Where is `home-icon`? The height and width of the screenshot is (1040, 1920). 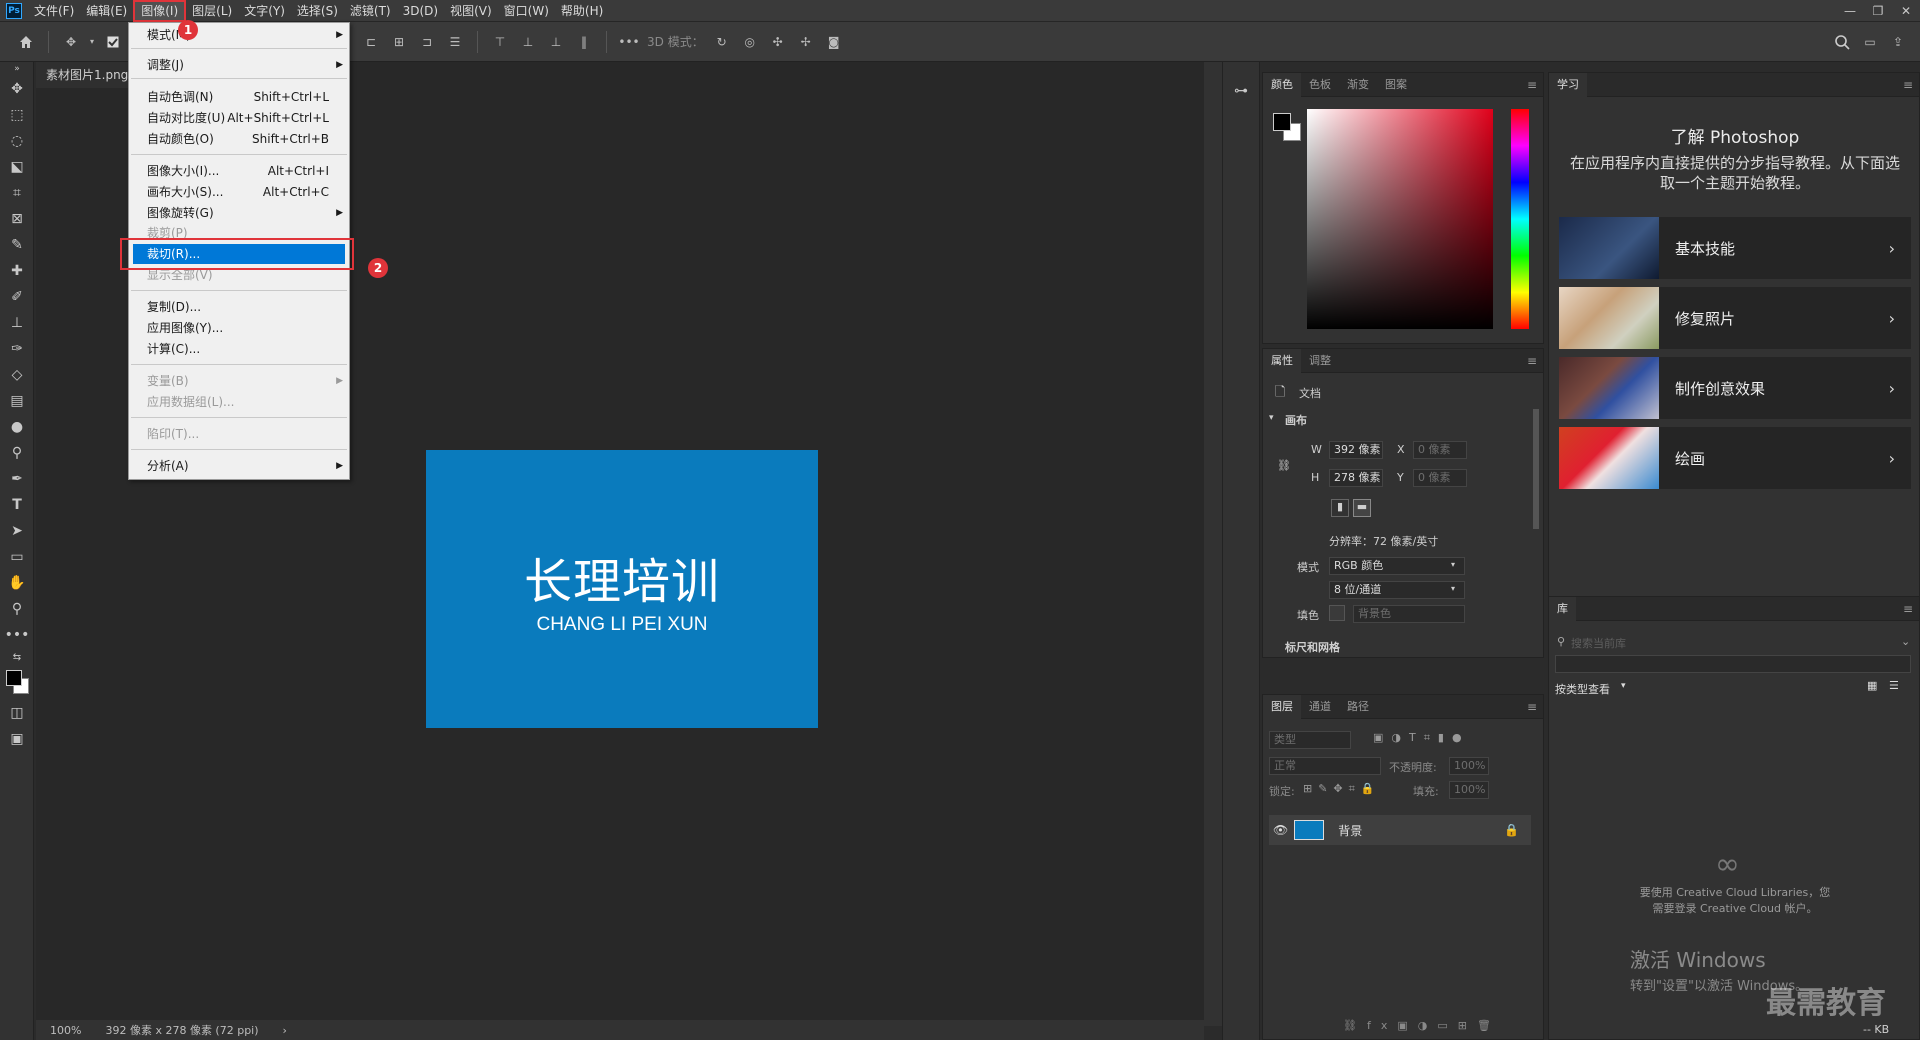
home-icon is located at coordinates (26, 42).